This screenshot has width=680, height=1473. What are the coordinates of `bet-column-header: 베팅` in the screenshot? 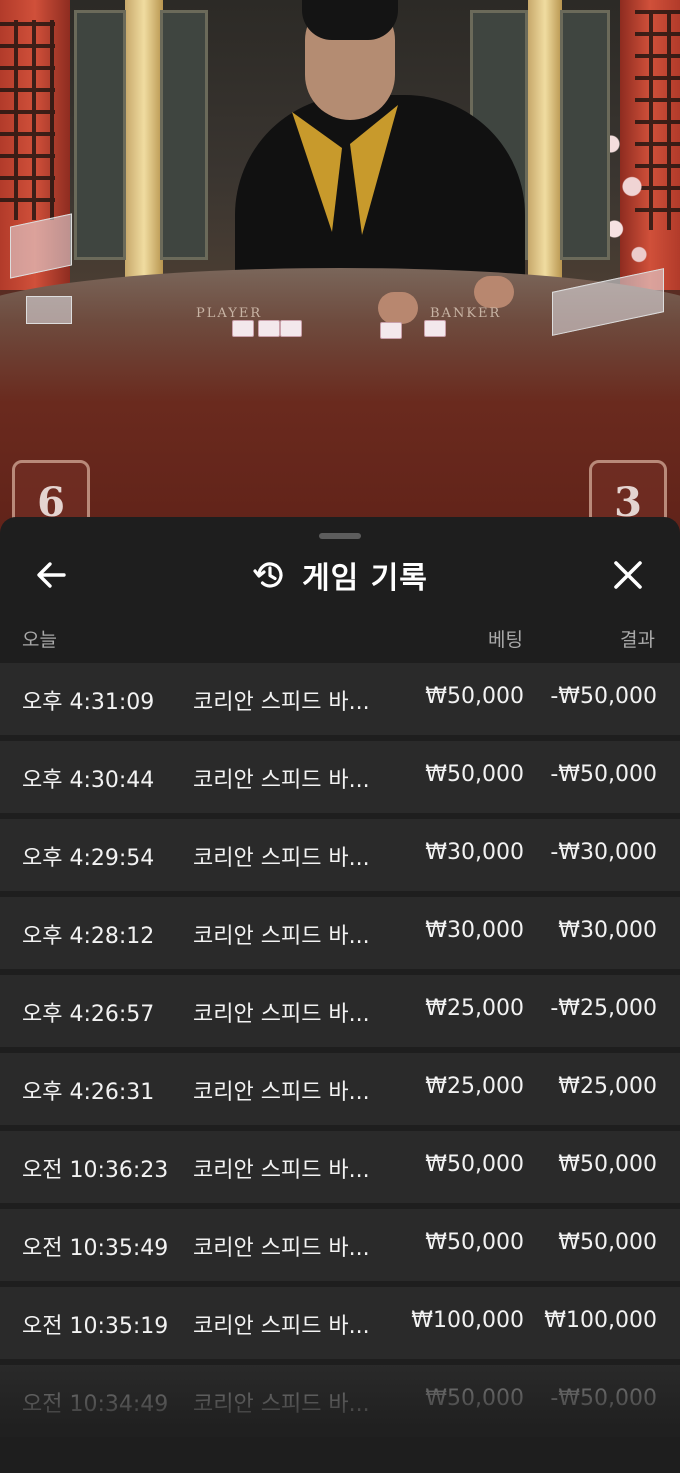 It's located at (505, 640).